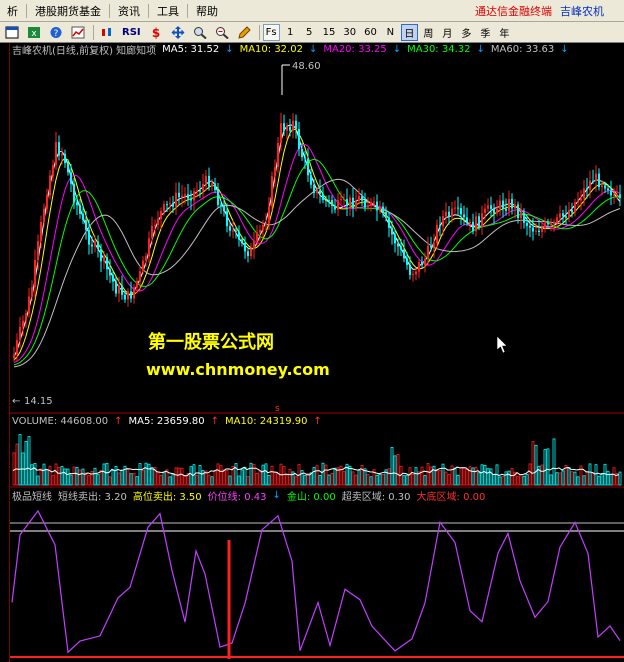 Image resolution: width=624 pixels, height=662 pixels. Describe the element at coordinates (5, 352) in the screenshot. I see `left-scroll-bar` at that location.